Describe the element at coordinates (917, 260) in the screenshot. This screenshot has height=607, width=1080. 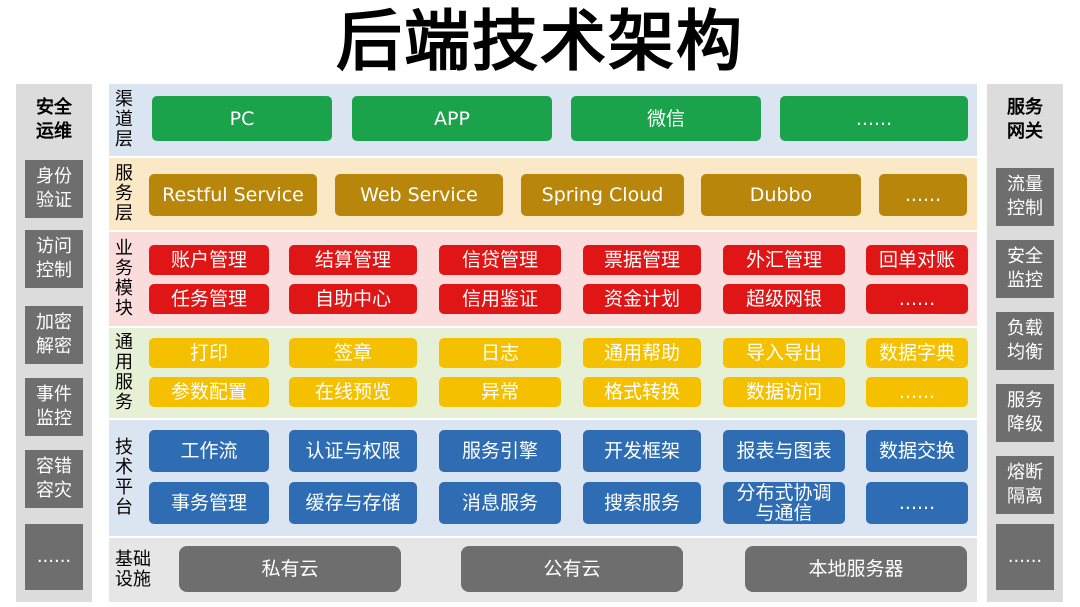
I see `business-r1-5: 回单对账` at that location.